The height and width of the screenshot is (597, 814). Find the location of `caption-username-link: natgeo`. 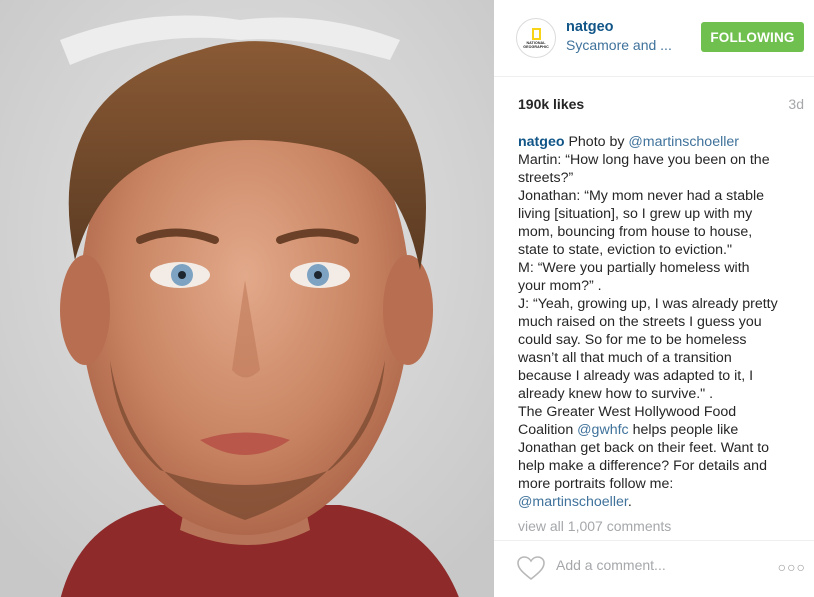

caption-username-link: natgeo is located at coordinates (541, 142).